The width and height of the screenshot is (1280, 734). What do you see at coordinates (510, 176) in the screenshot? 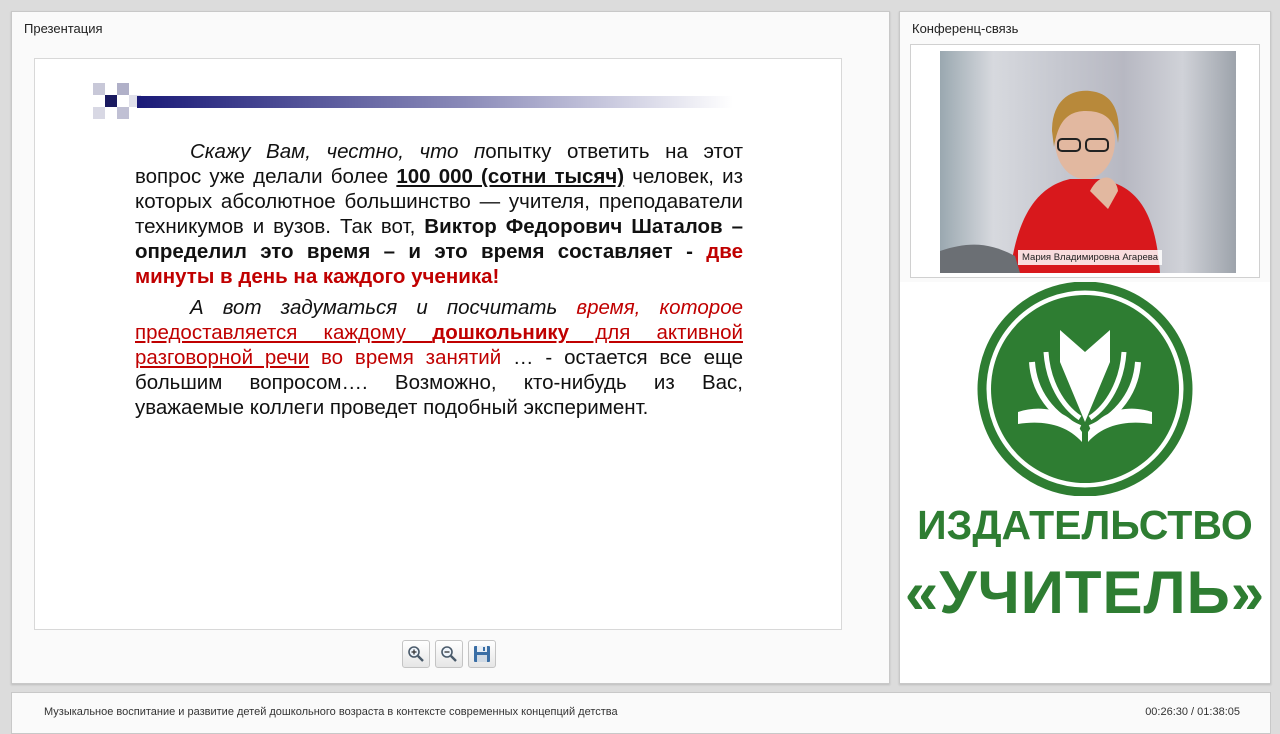
I see `slide-text-run: 100 000 (сотни тысяч)` at bounding box center [510, 176].